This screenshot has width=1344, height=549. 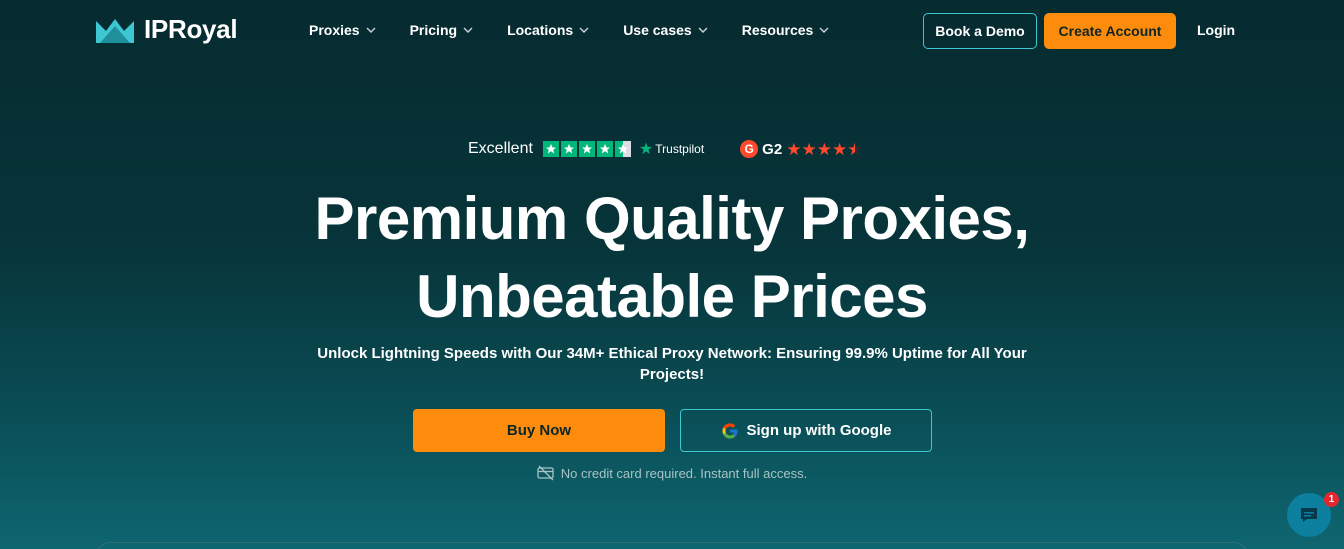 I want to click on google-signup-label: Sign up with Google, so click(x=819, y=430).